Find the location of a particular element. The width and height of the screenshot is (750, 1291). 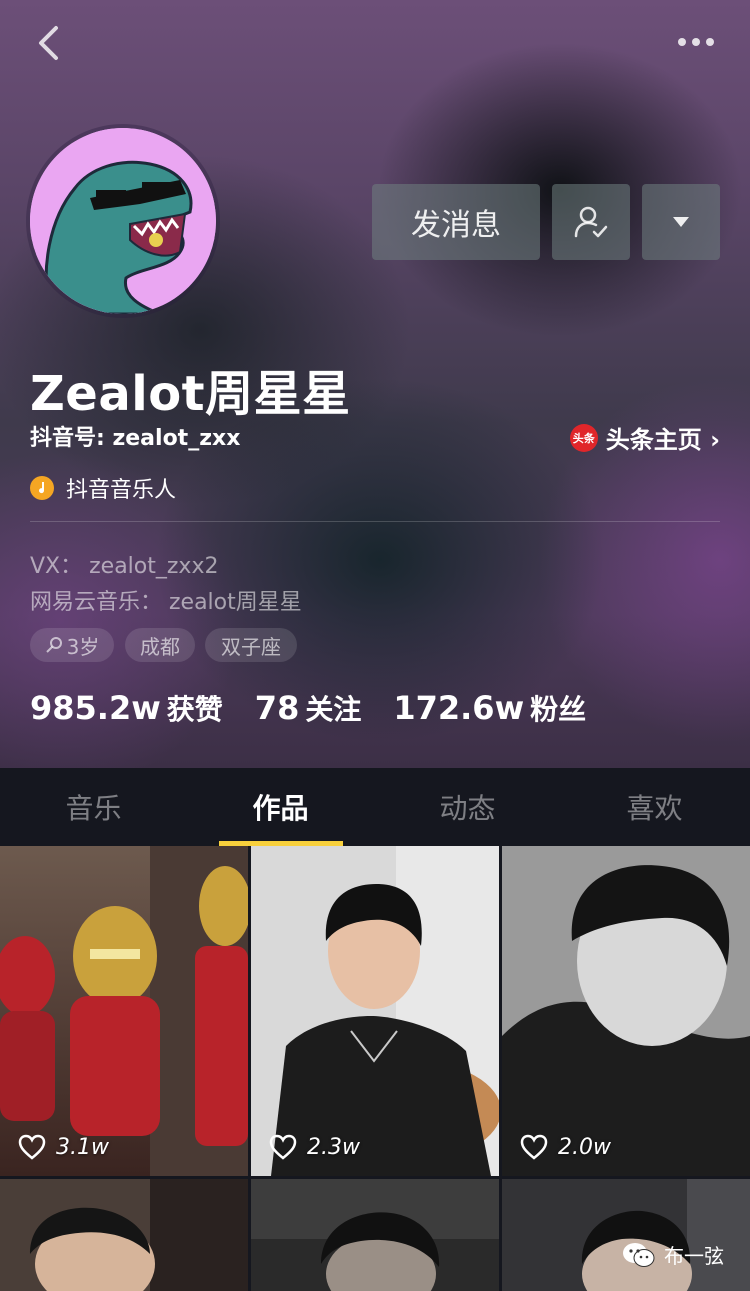

stat-fans: 172.6w 粉丝 is located at coordinates (489, 708).